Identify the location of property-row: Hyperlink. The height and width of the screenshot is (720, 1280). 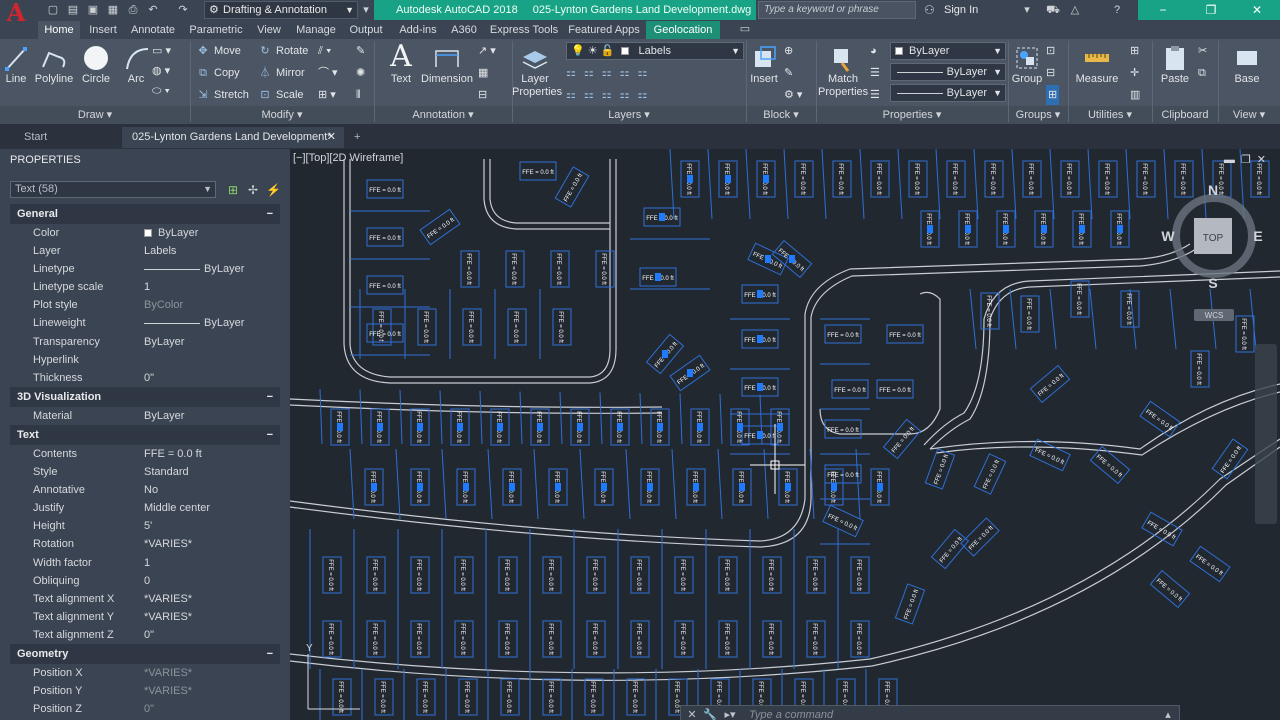
(145, 360).